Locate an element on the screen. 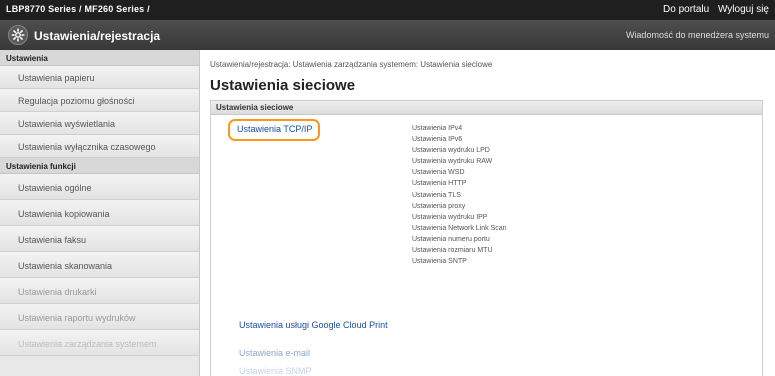 The height and width of the screenshot is (376, 775). sub-setting-lpd: Ustawienia wydruku LPD is located at coordinates (451, 151).